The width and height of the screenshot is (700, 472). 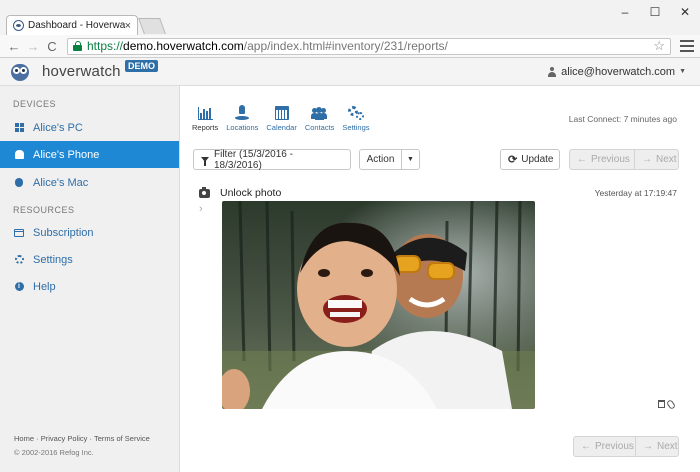 What do you see at coordinates (66, 154) in the screenshot?
I see `sidebar-item-label: Alice's Phone` at bounding box center [66, 154].